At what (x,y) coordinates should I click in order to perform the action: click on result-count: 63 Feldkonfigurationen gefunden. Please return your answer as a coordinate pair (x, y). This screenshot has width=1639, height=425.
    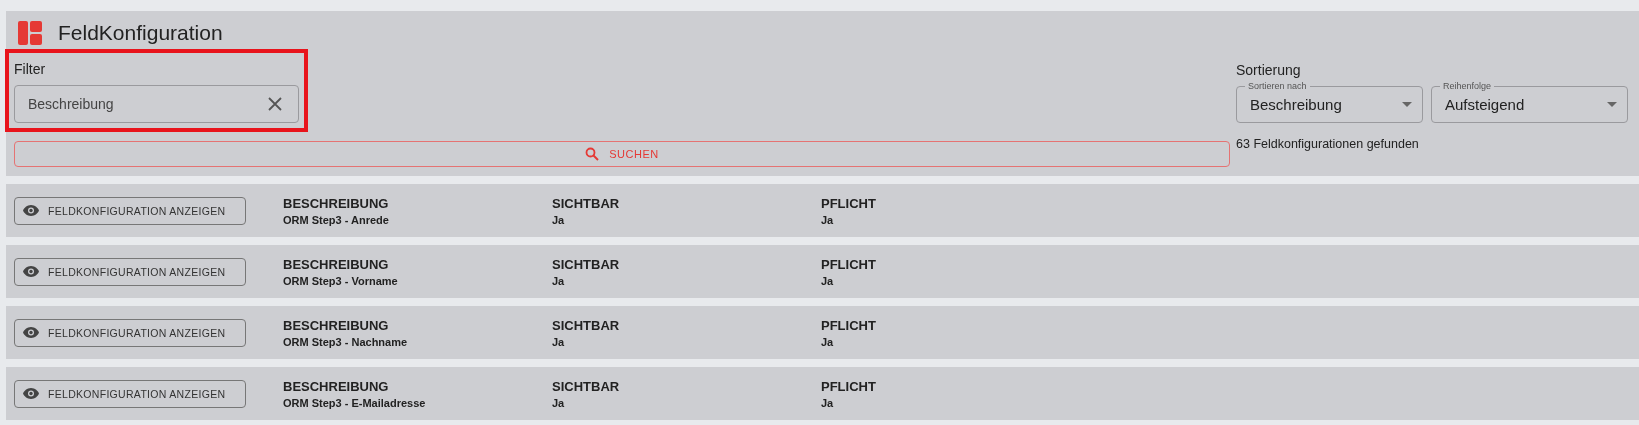
    Looking at the image, I should click on (1328, 144).